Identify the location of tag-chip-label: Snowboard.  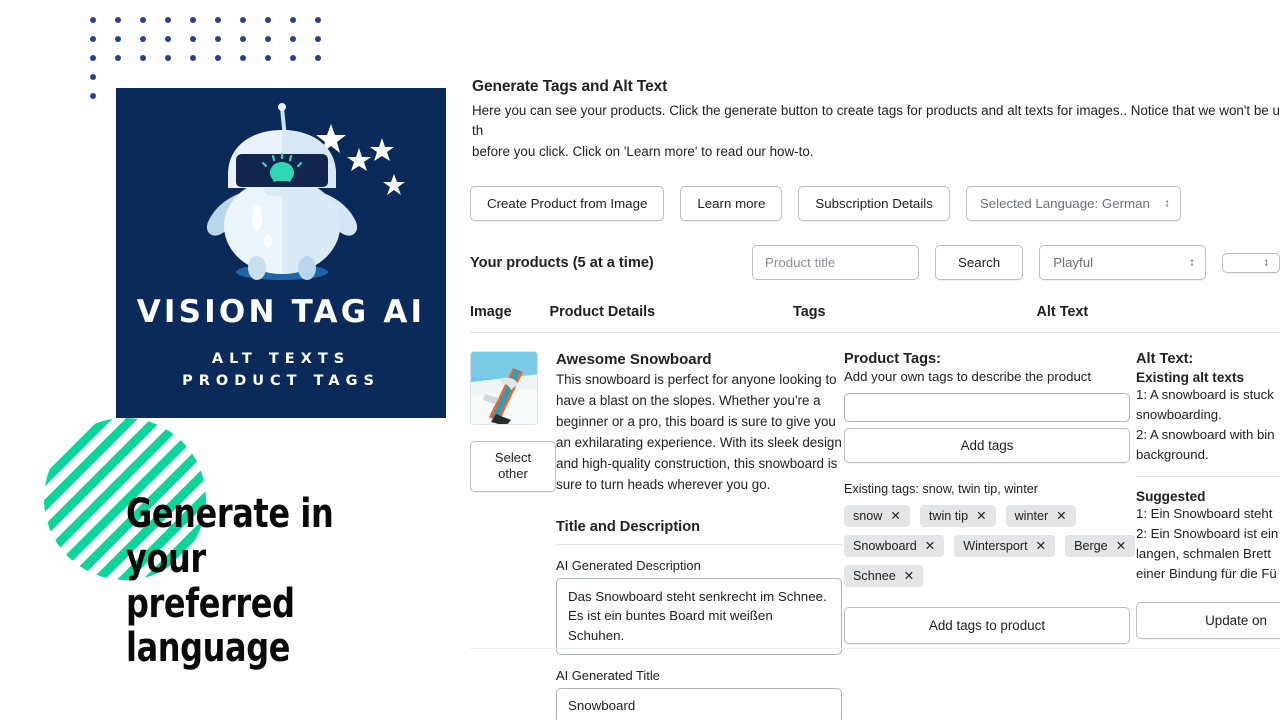
(885, 546).